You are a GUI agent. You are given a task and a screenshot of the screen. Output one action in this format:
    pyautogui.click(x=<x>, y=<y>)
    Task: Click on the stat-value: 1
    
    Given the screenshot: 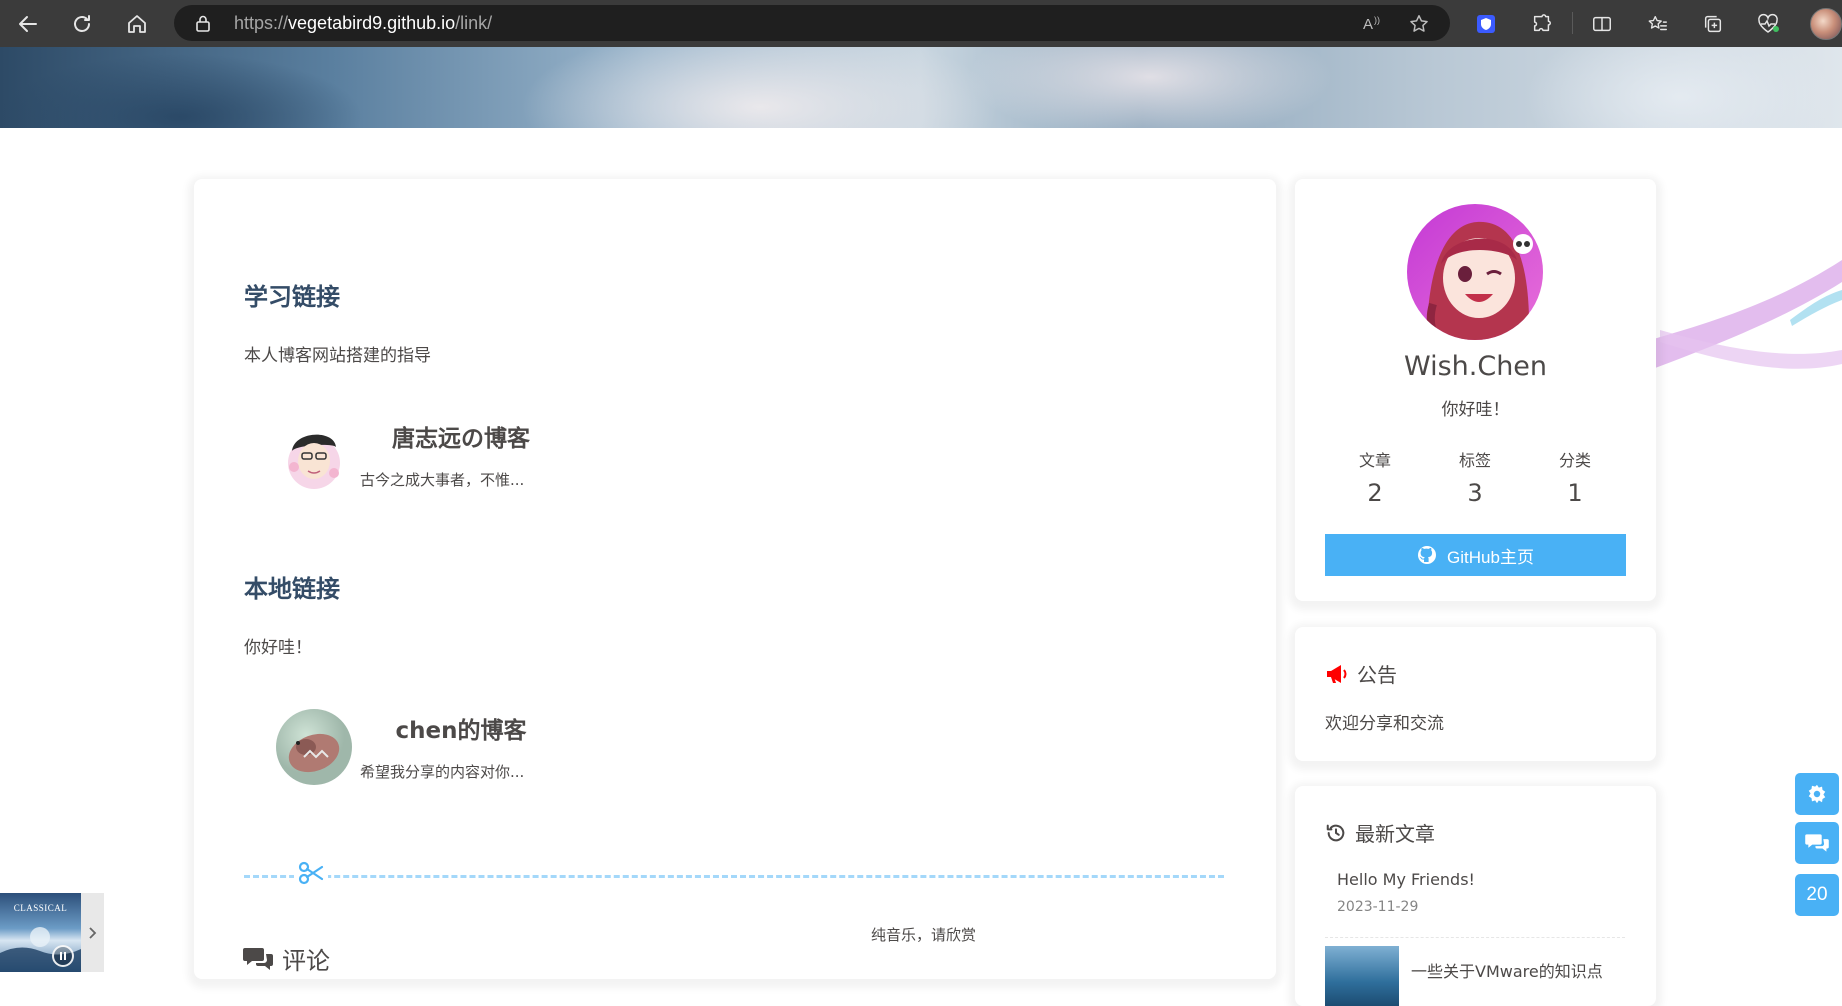 What is the action you would take?
    pyautogui.click(x=1575, y=493)
    